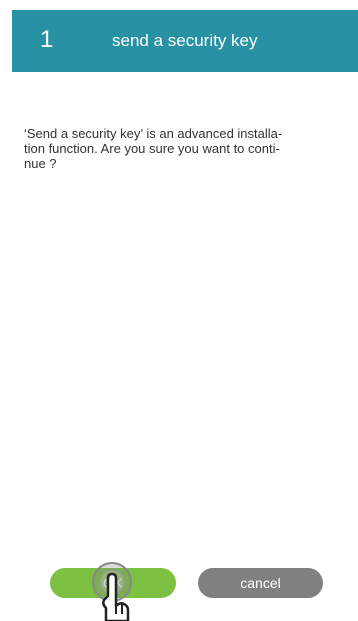 The image size is (358, 621). I want to click on cancel-button-label: cancel, so click(260, 583).